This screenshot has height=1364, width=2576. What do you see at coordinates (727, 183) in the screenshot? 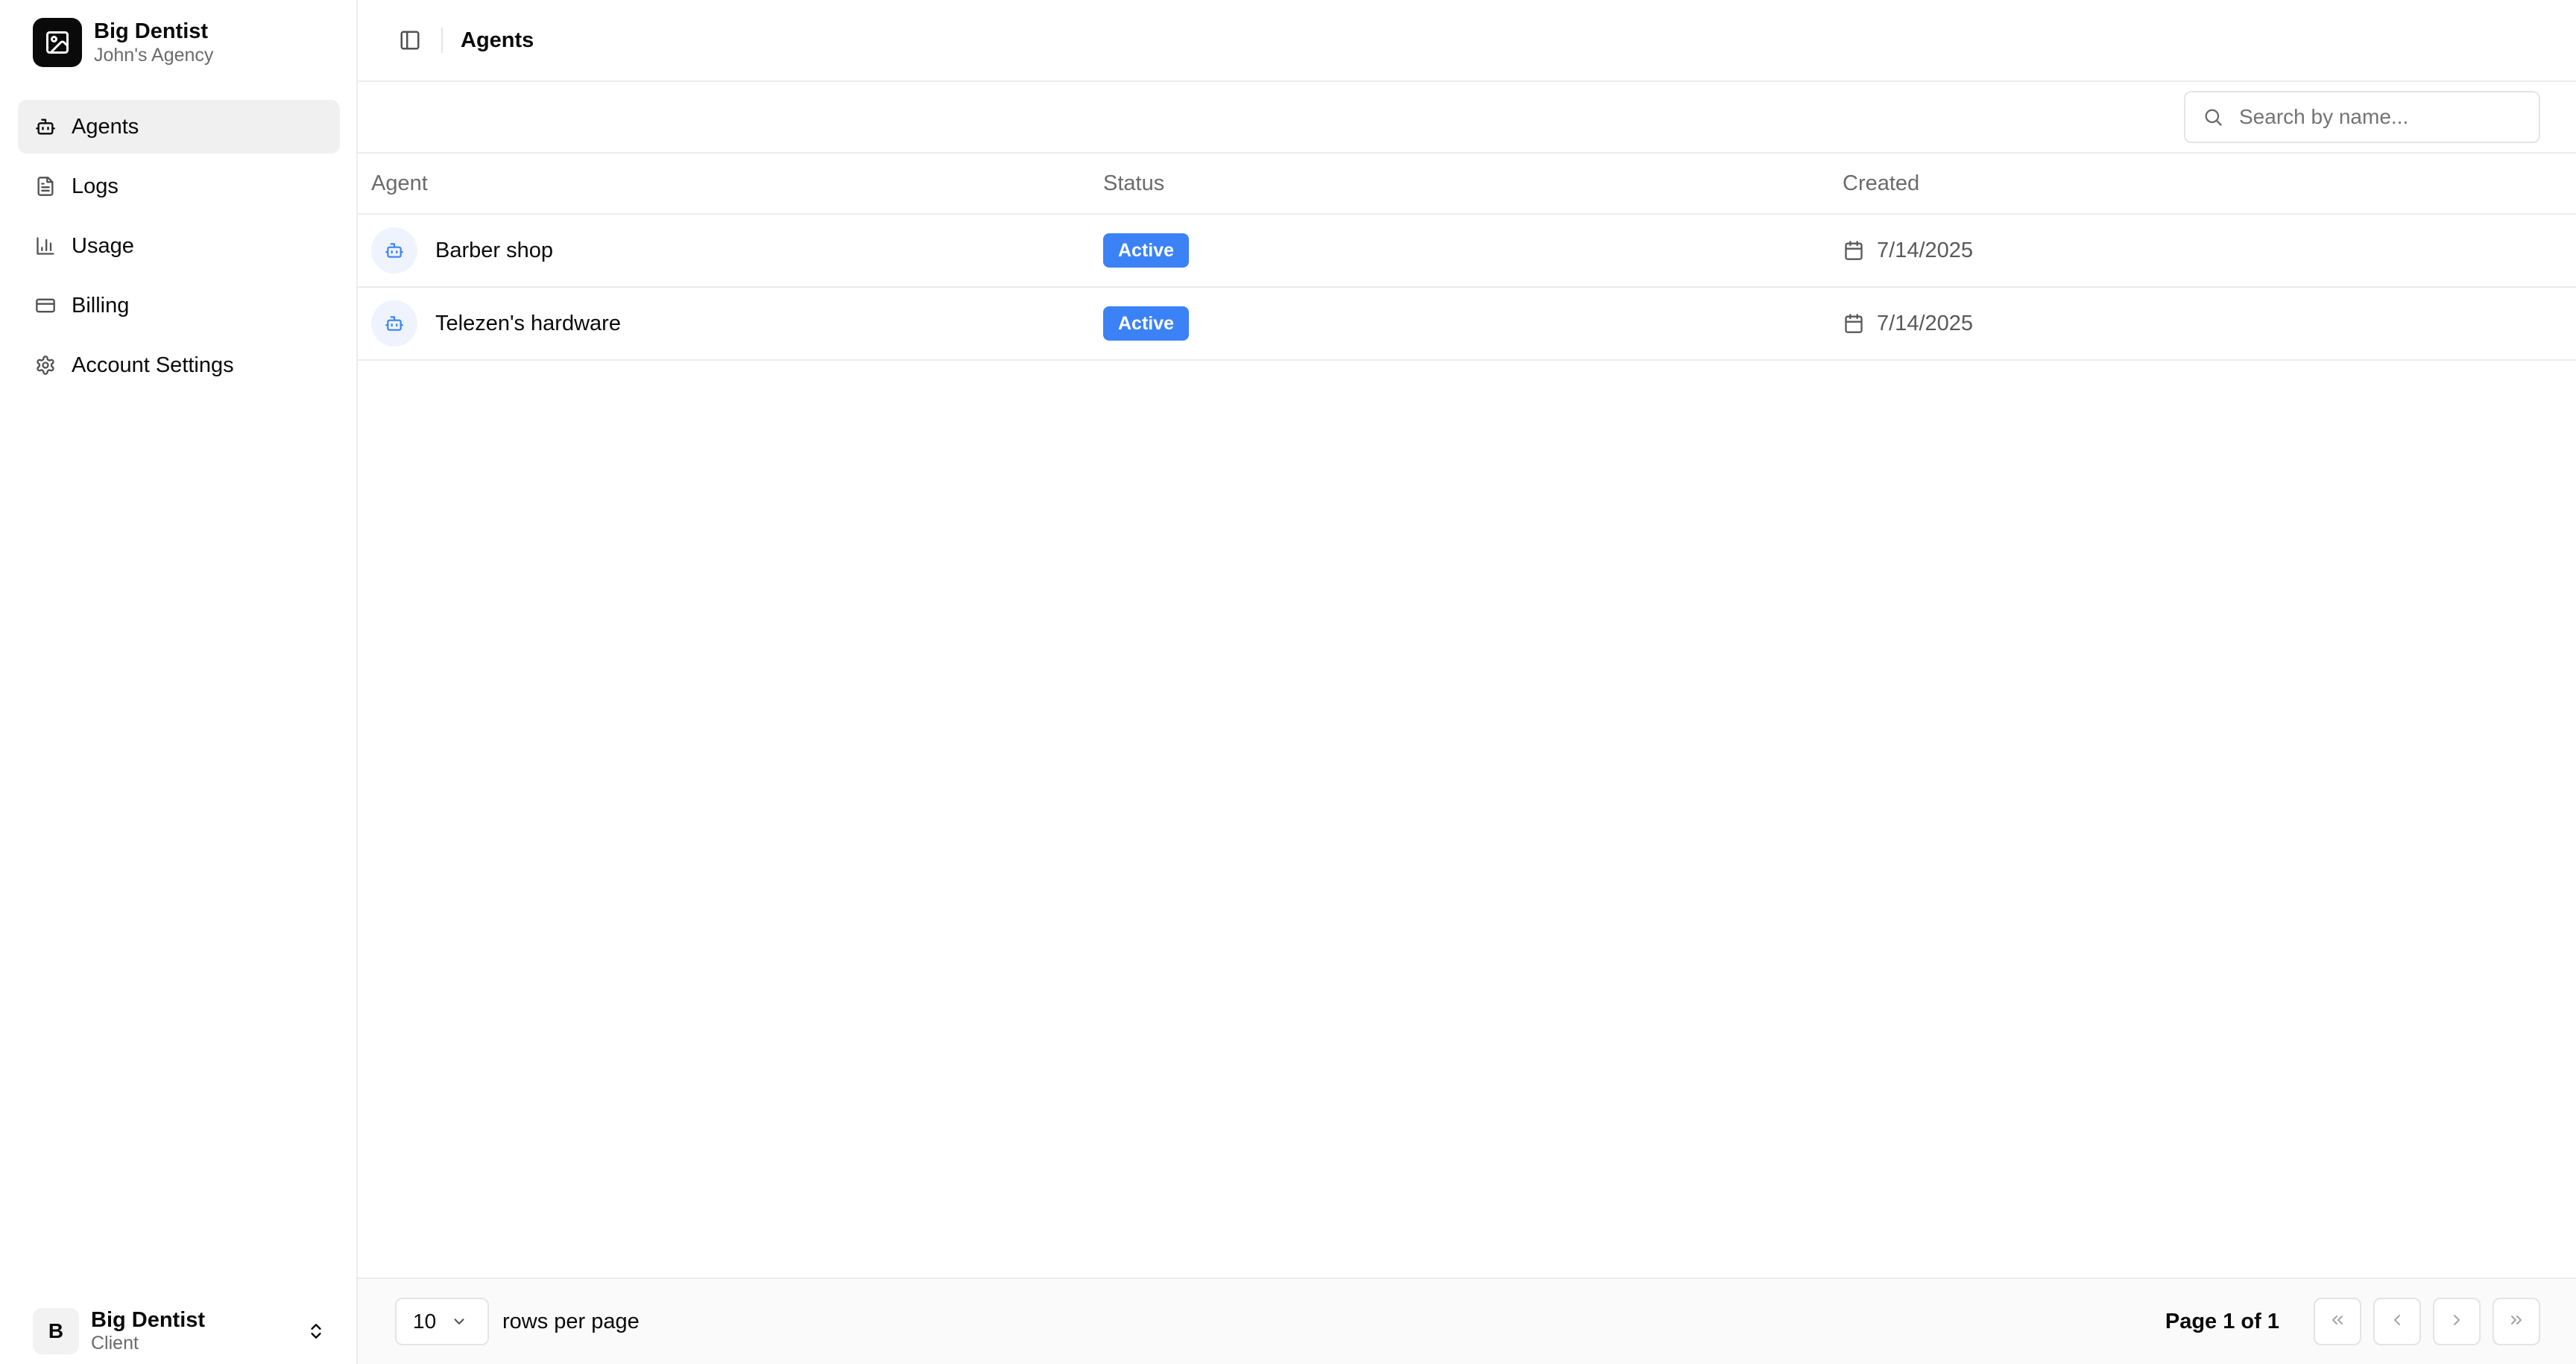
I see `column-header-agent: Agent` at bounding box center [727, 183].